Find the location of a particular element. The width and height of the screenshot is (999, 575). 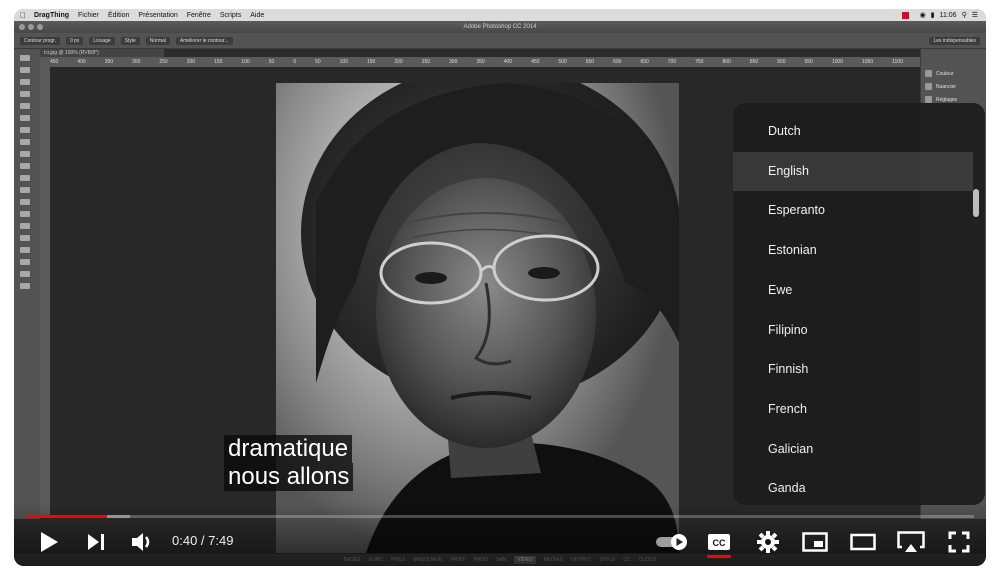

language-option-english: English is located at coordinates (853, 171).